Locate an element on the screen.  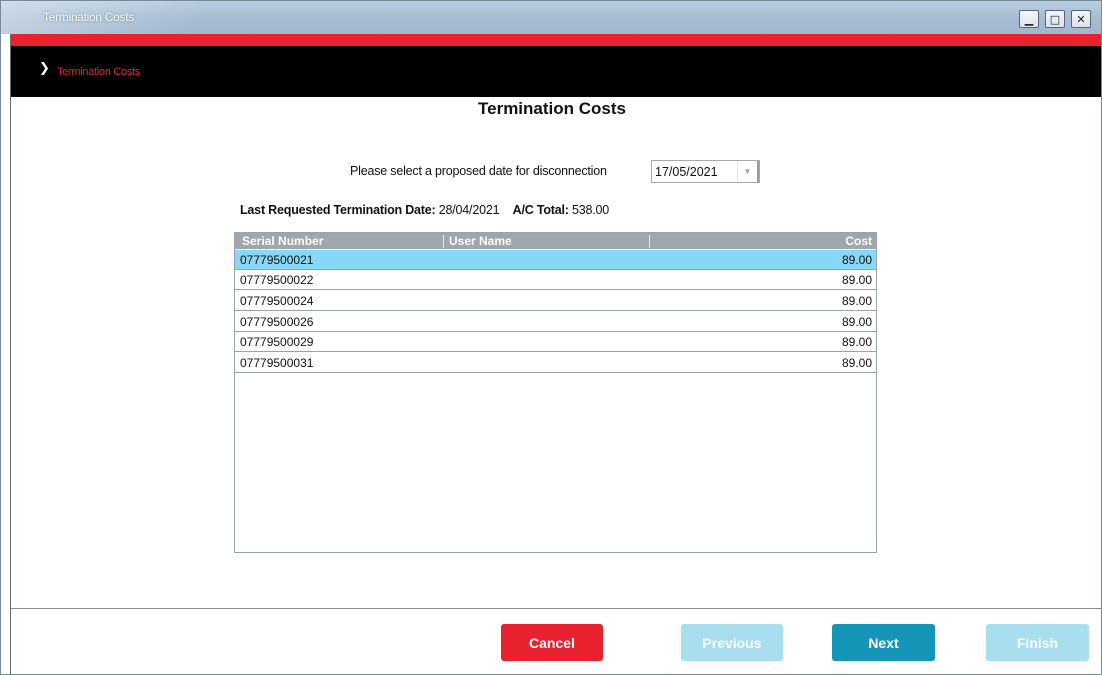
serial-cell: 07779500022 is located at coordinates (277, 280).